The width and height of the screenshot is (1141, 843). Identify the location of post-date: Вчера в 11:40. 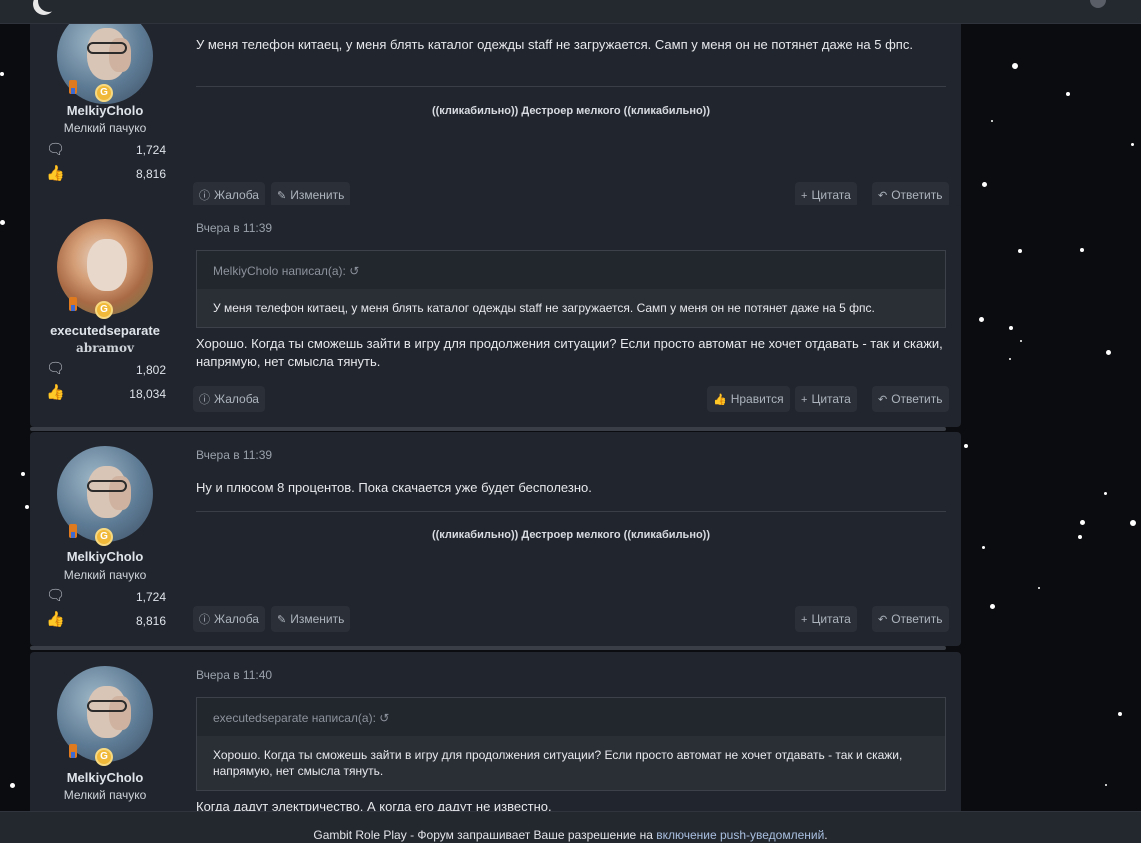
(234, 675).